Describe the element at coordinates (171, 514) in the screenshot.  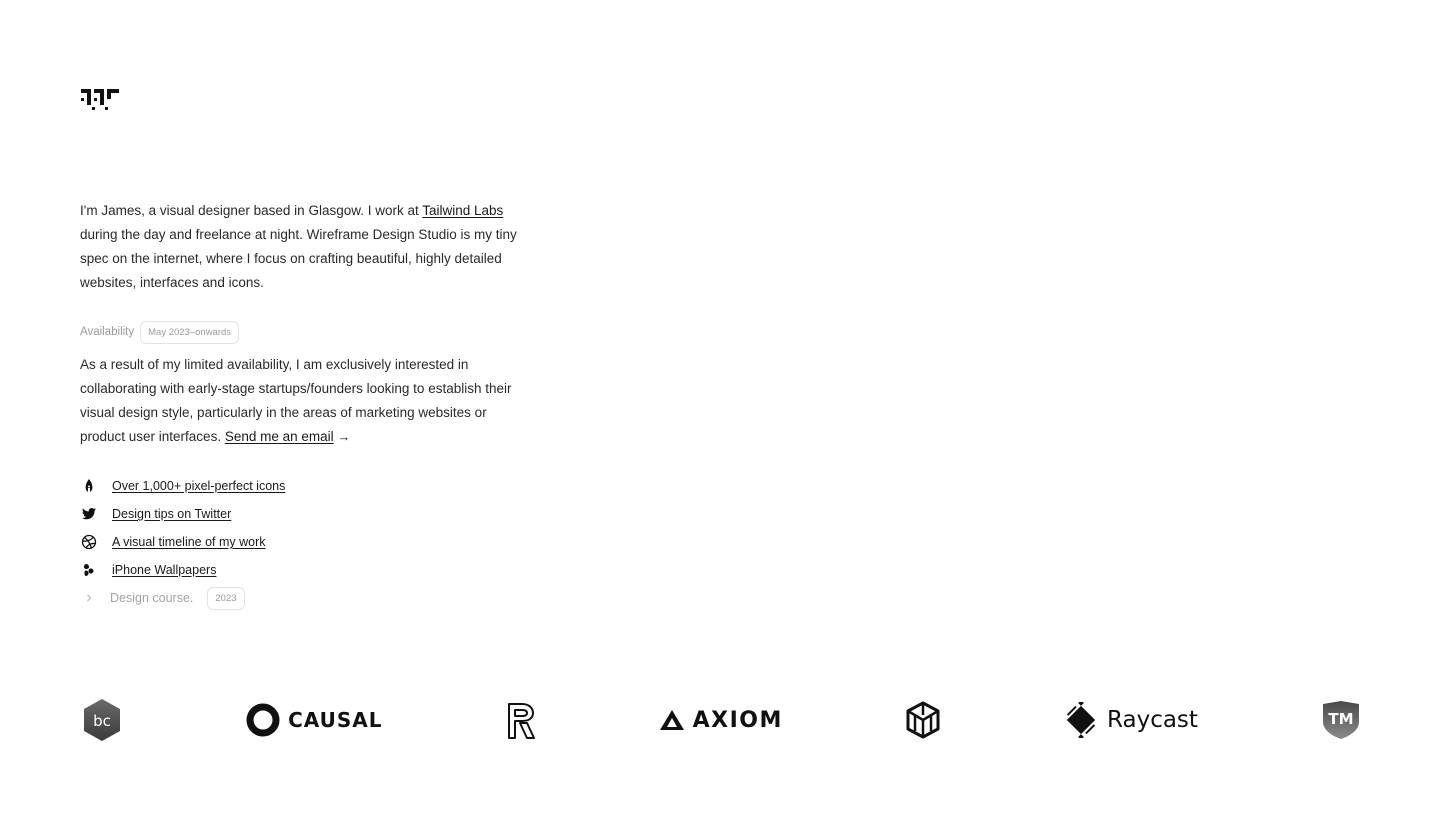
I see `link-twitter: Design tips on Twitter` at that location.